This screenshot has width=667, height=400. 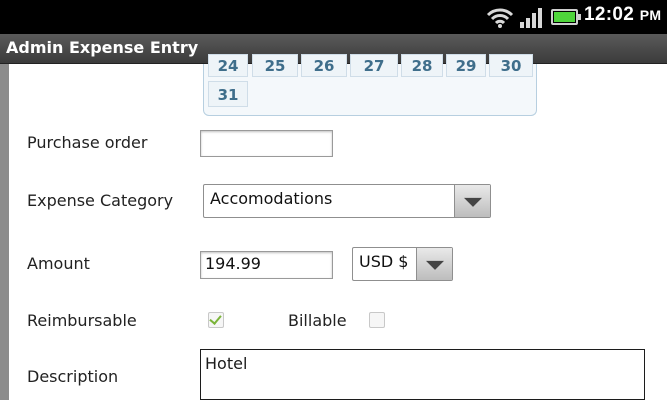 What do you see at coordinates (374, 65) in the screenshot?
I see `calendar-day: 27` at bounding box center [374, 65].